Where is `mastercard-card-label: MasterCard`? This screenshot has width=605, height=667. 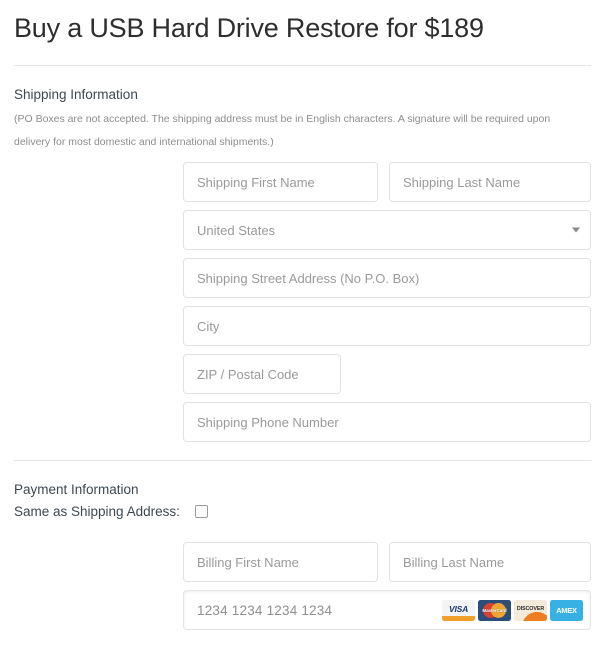 mastercard-card-label: MasterCard is located at coordinates (494, 610).